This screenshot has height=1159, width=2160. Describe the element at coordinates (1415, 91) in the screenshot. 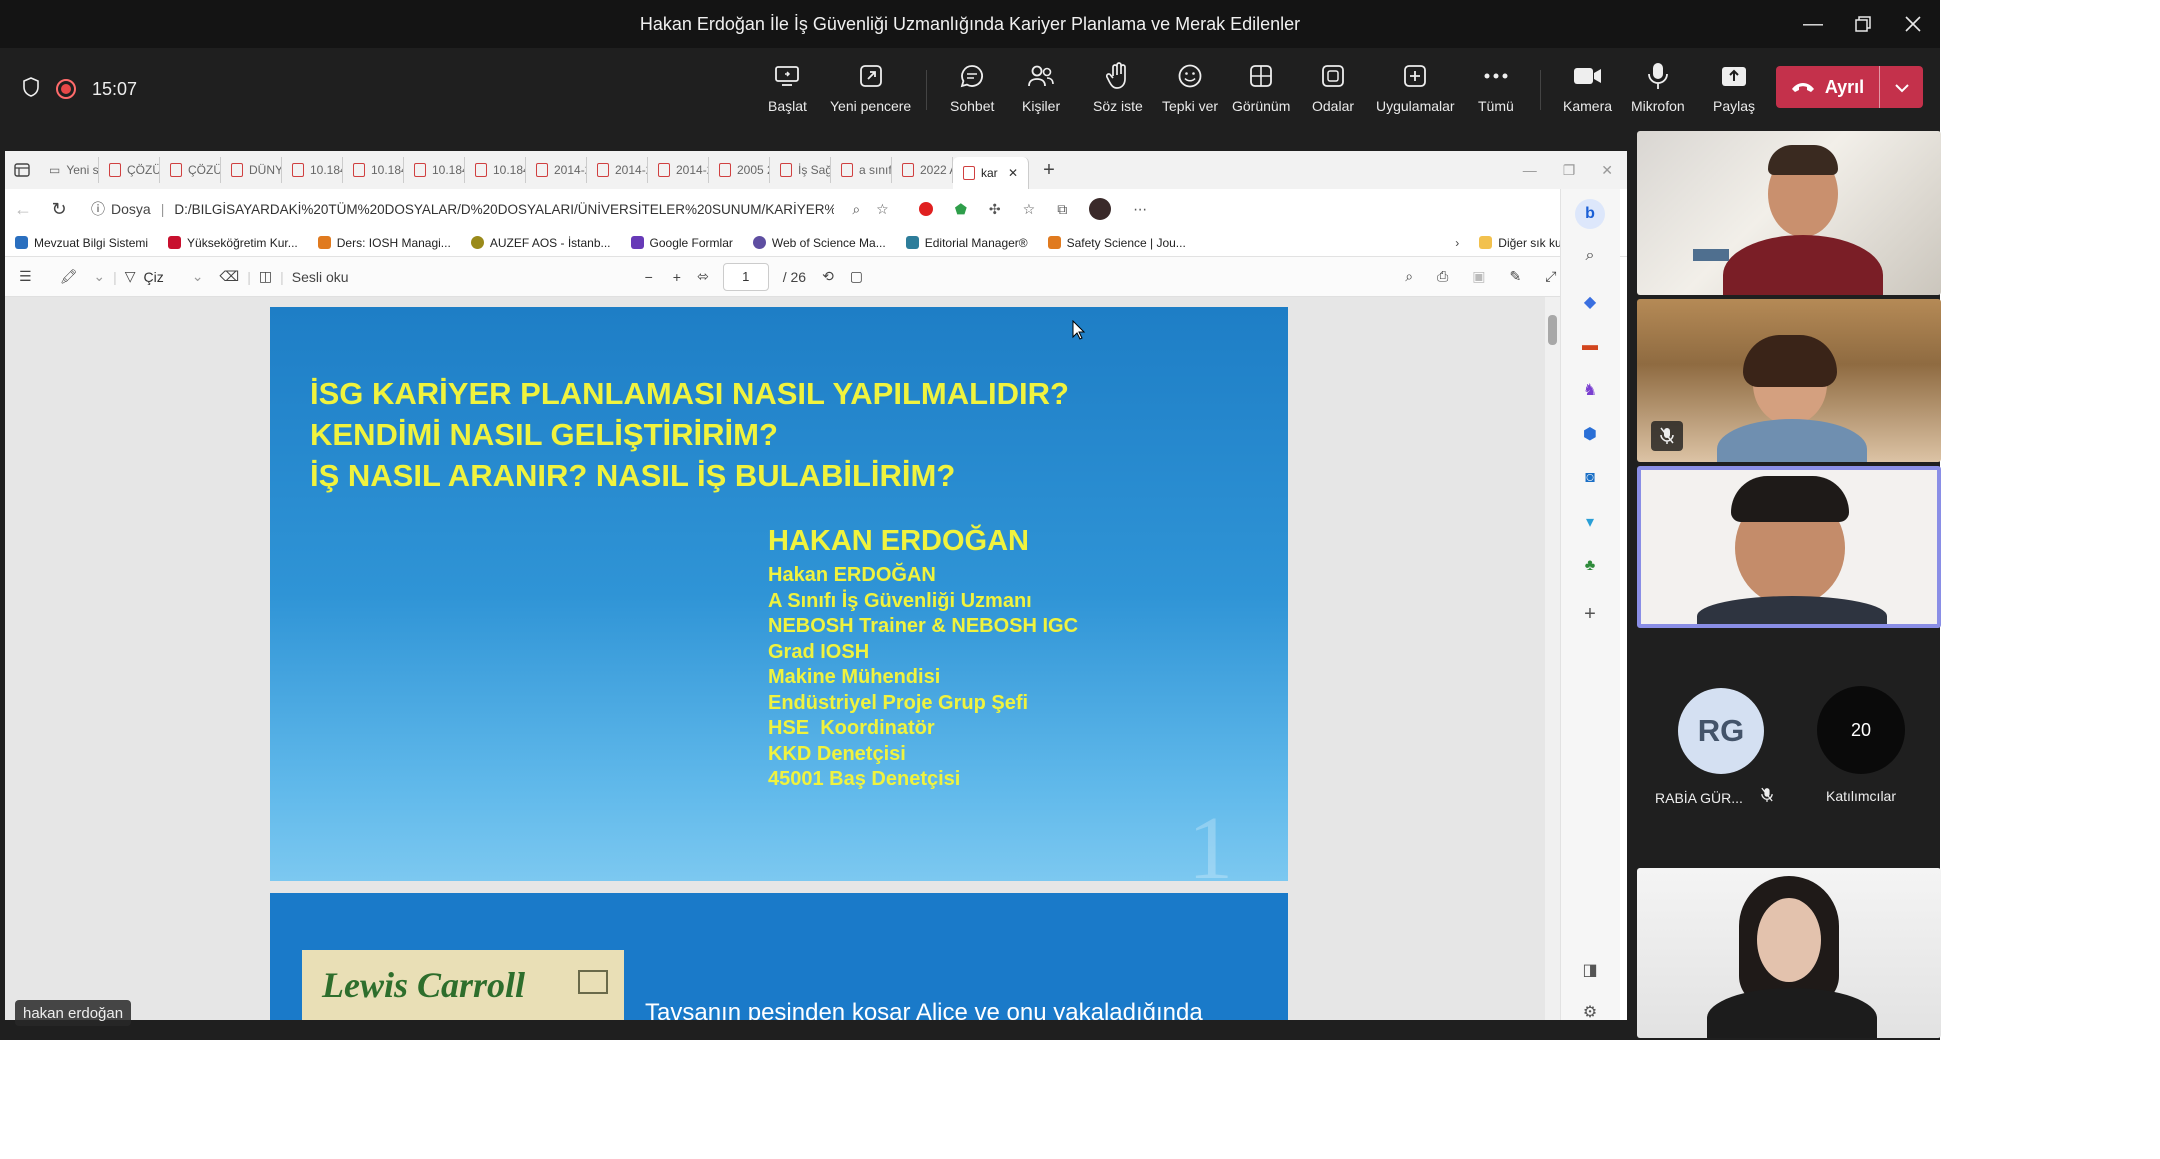

I see `apps-button: Uygulamalar` at that location.